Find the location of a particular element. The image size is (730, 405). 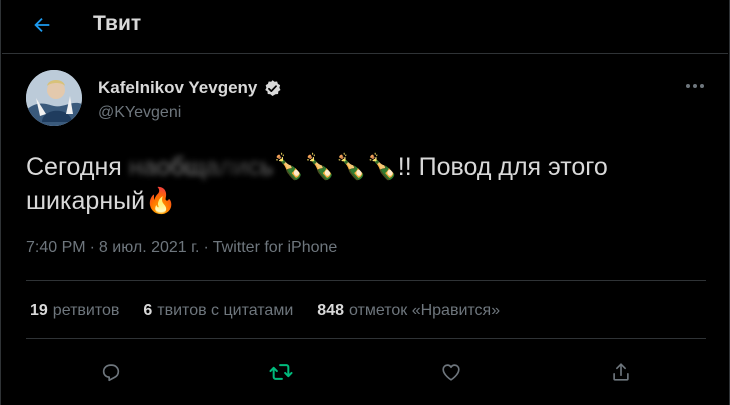

page-title: Твит is located at coordinates (117, 23).